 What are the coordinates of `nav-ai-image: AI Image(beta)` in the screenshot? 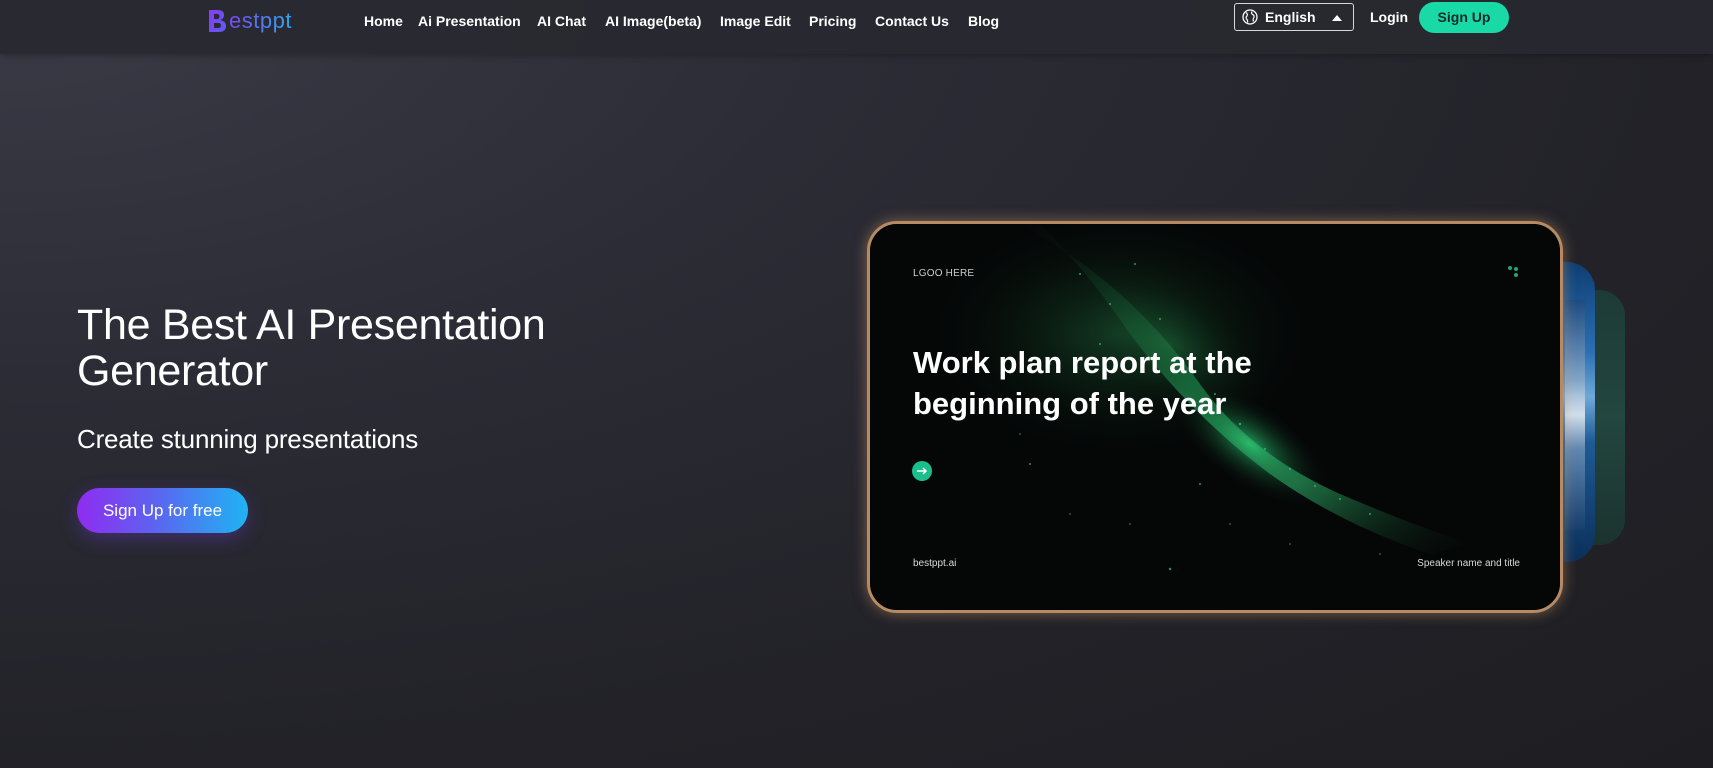 It's located at (662, 21).